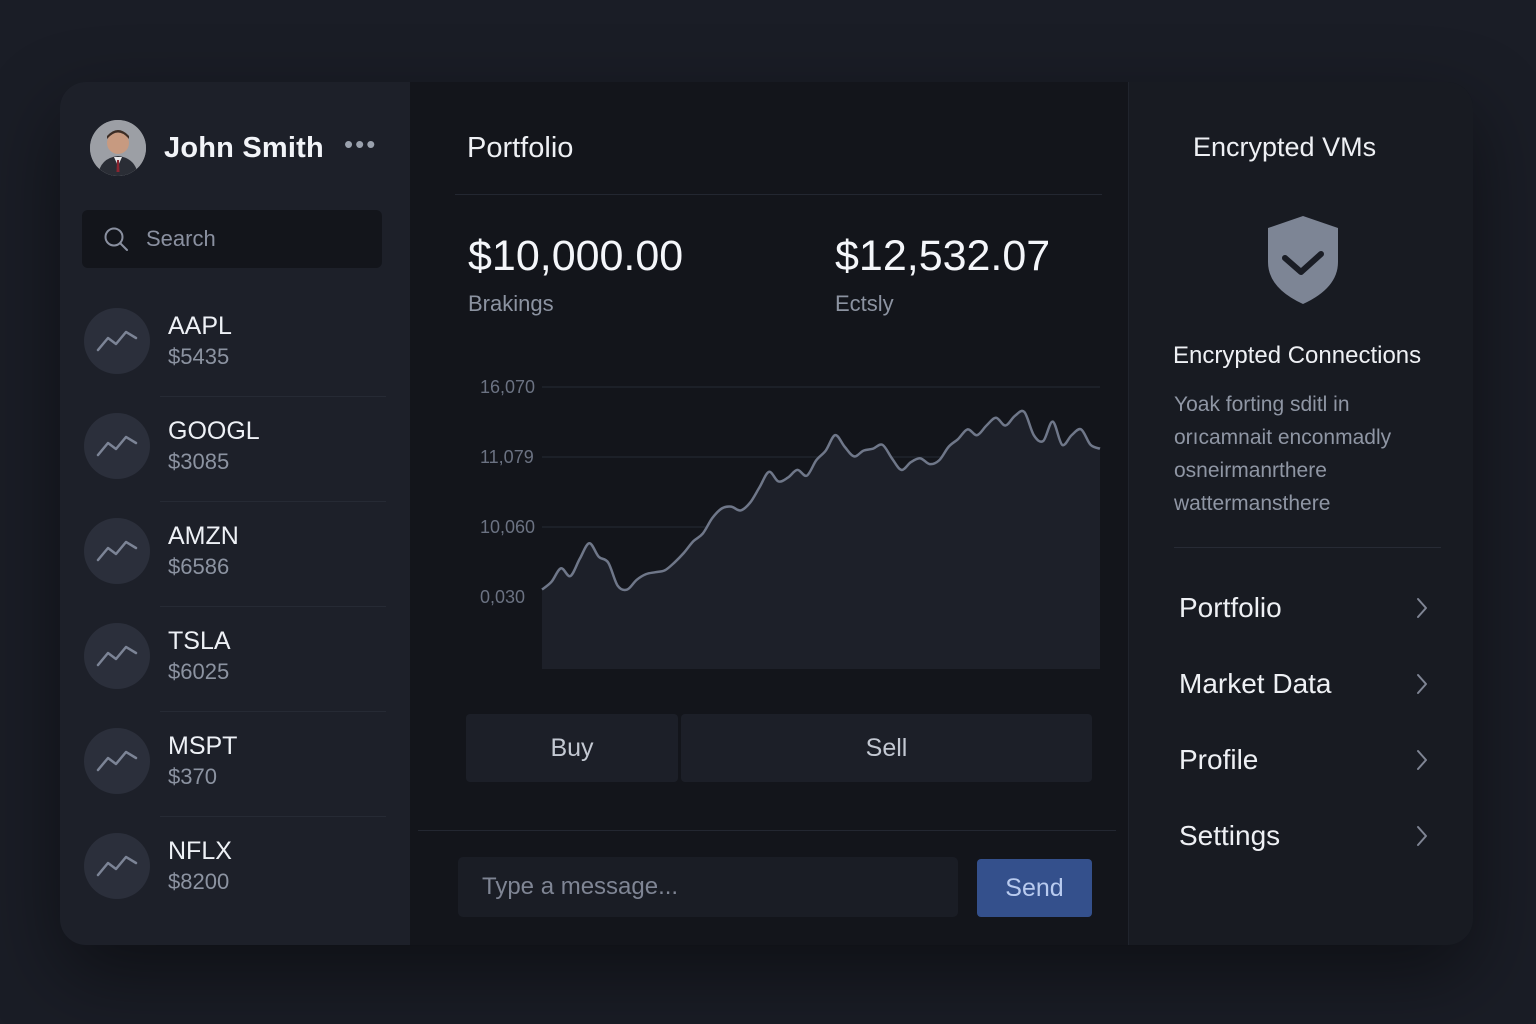  What do you see at coordinates (199, 881) in the screenshot?
I see `stock-price: $8200` at bounding box center [199, 881].